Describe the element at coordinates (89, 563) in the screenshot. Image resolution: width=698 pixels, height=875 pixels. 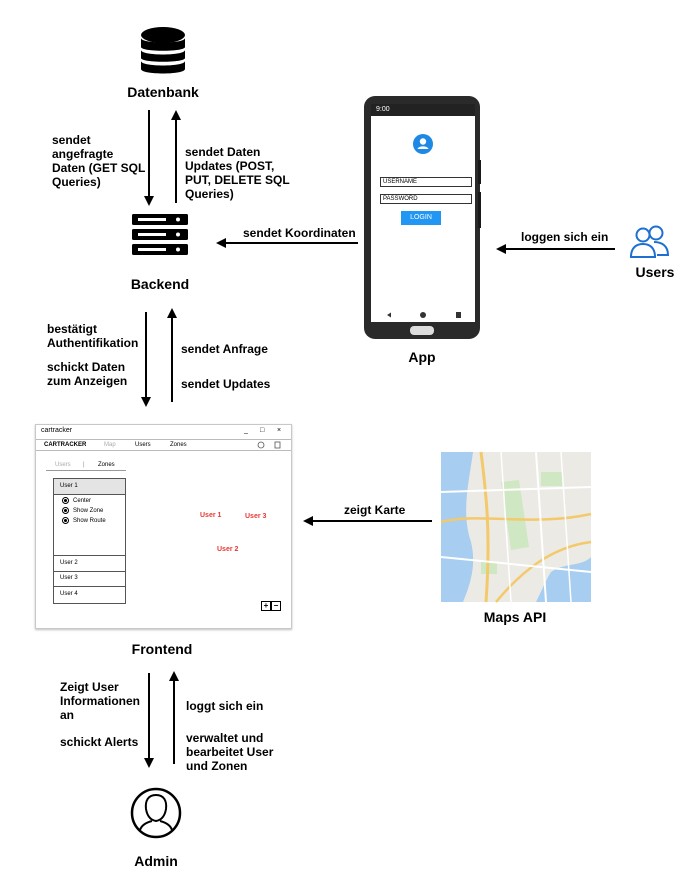
I see `user-row-2: User 2` at that location.